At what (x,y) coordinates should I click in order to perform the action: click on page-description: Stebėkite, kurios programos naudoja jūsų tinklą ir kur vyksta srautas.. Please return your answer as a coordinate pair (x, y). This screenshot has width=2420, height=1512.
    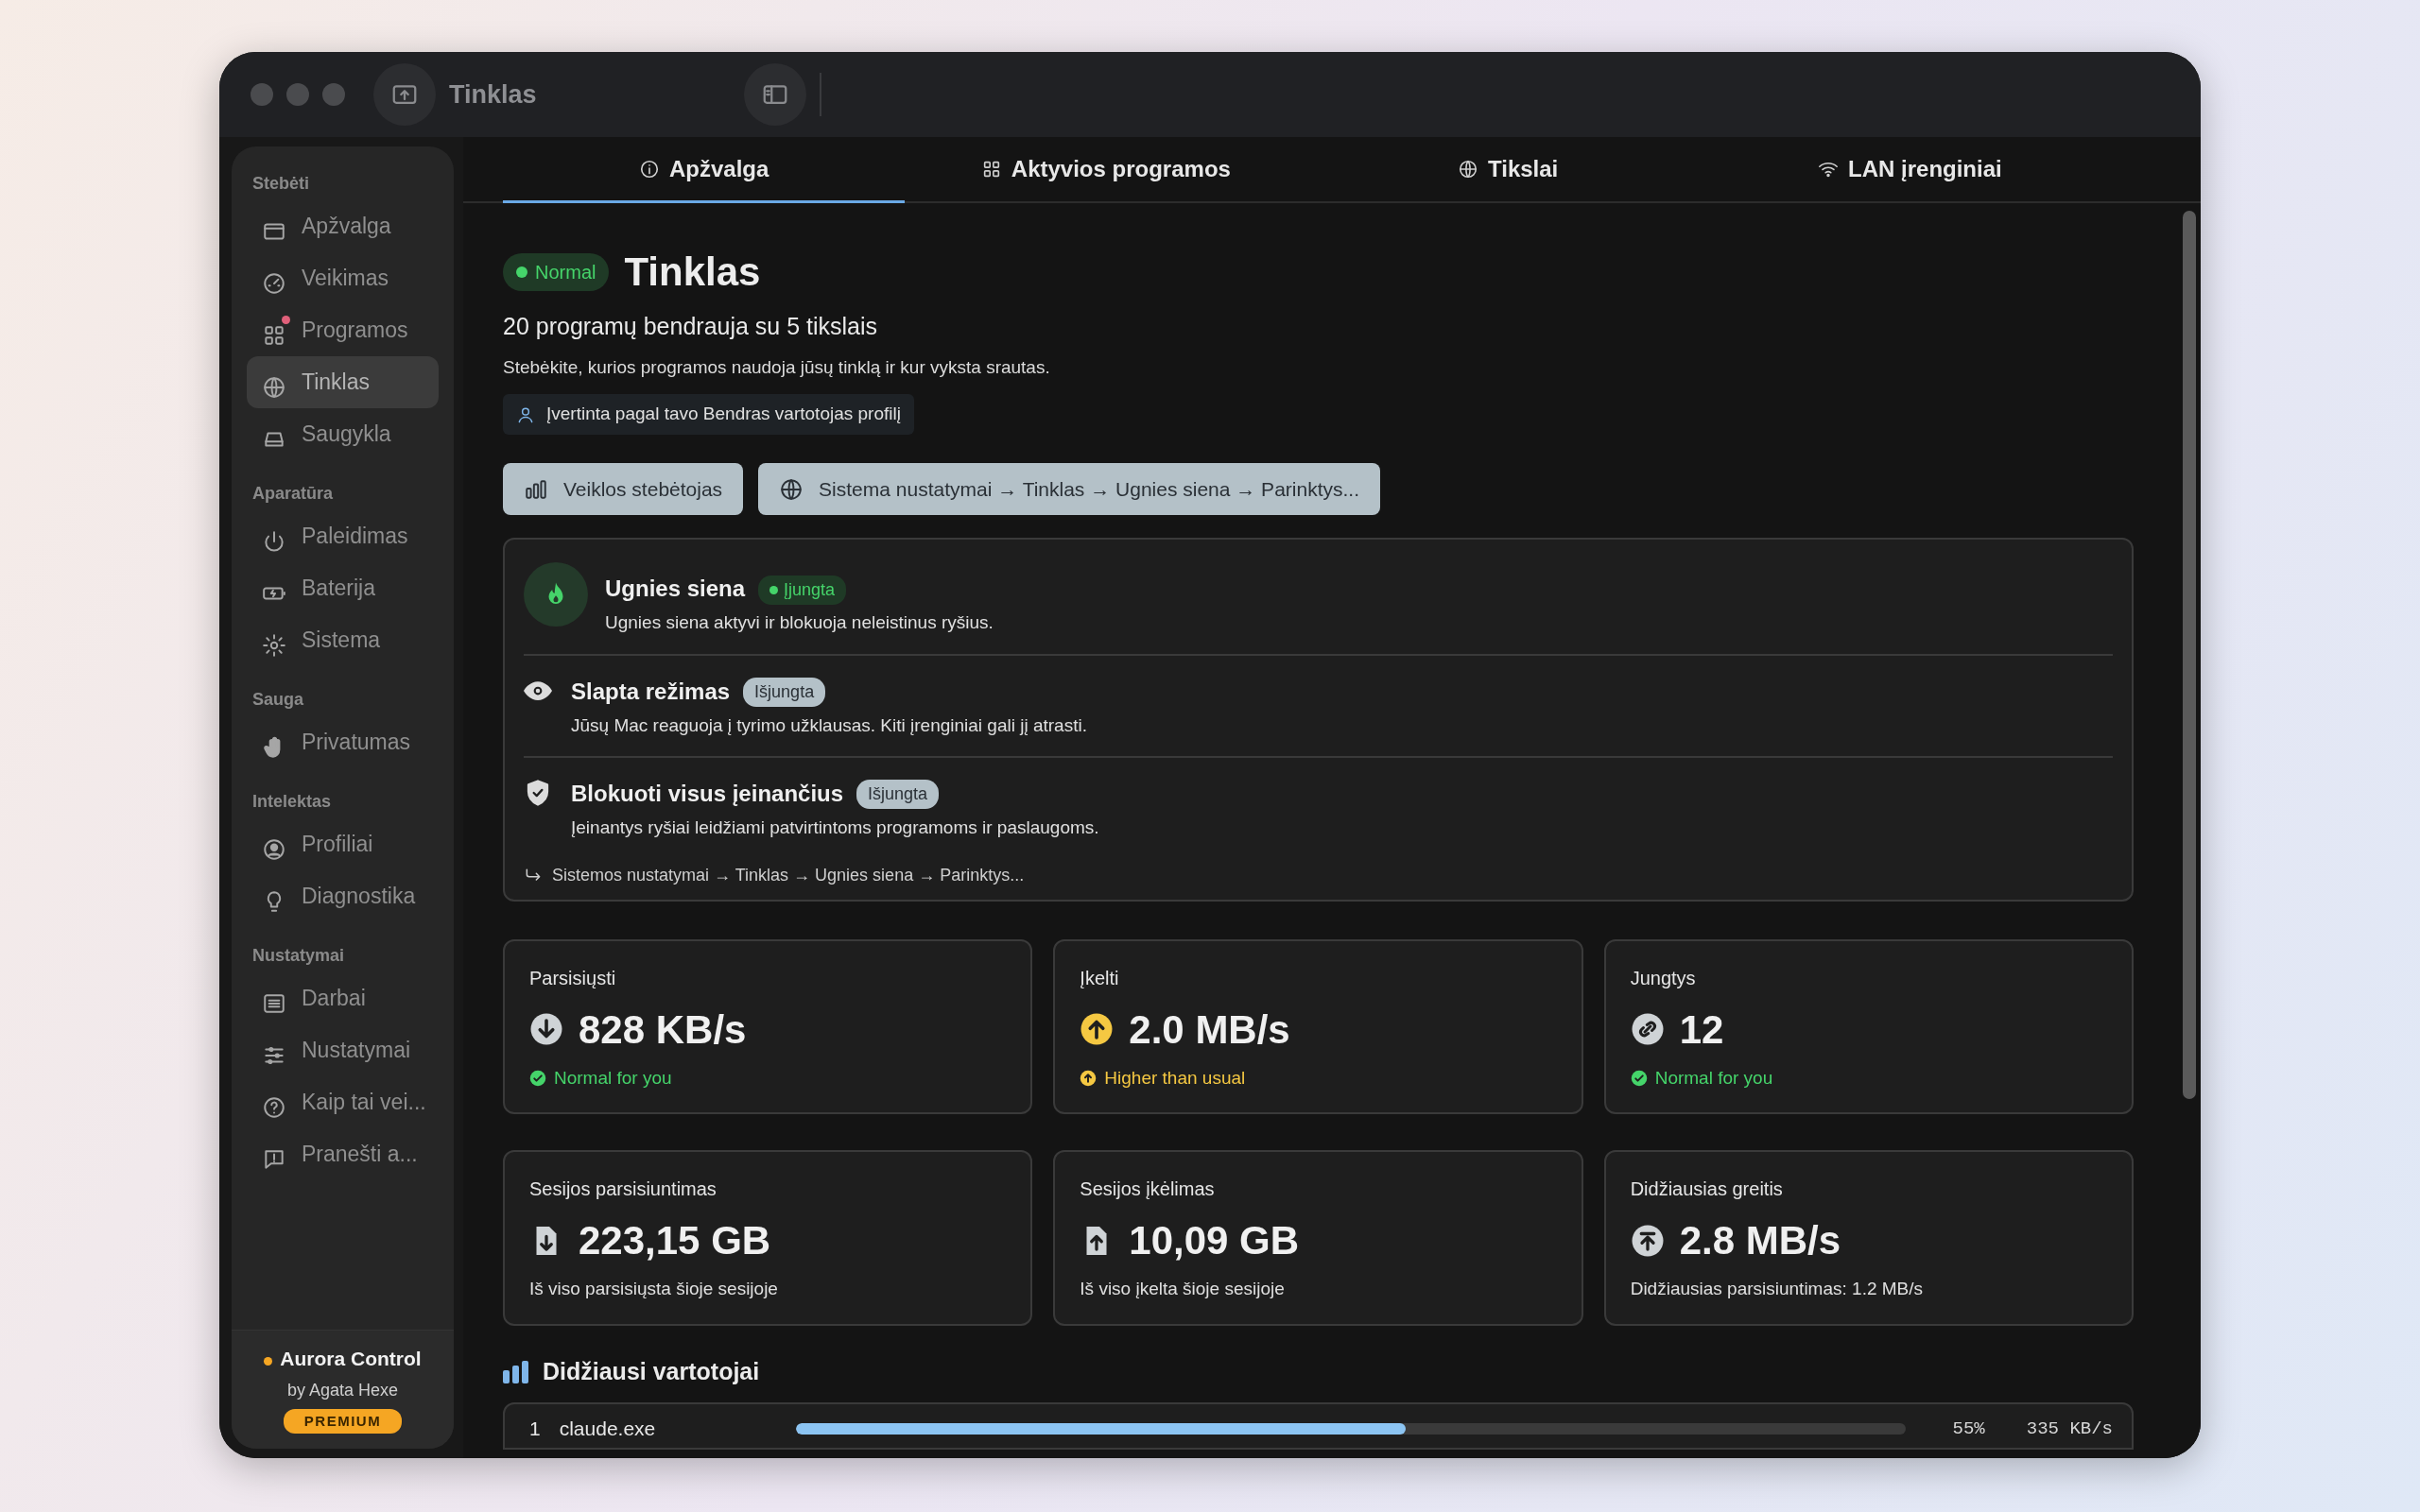
    Looking at the image, I should click on (777, 367).